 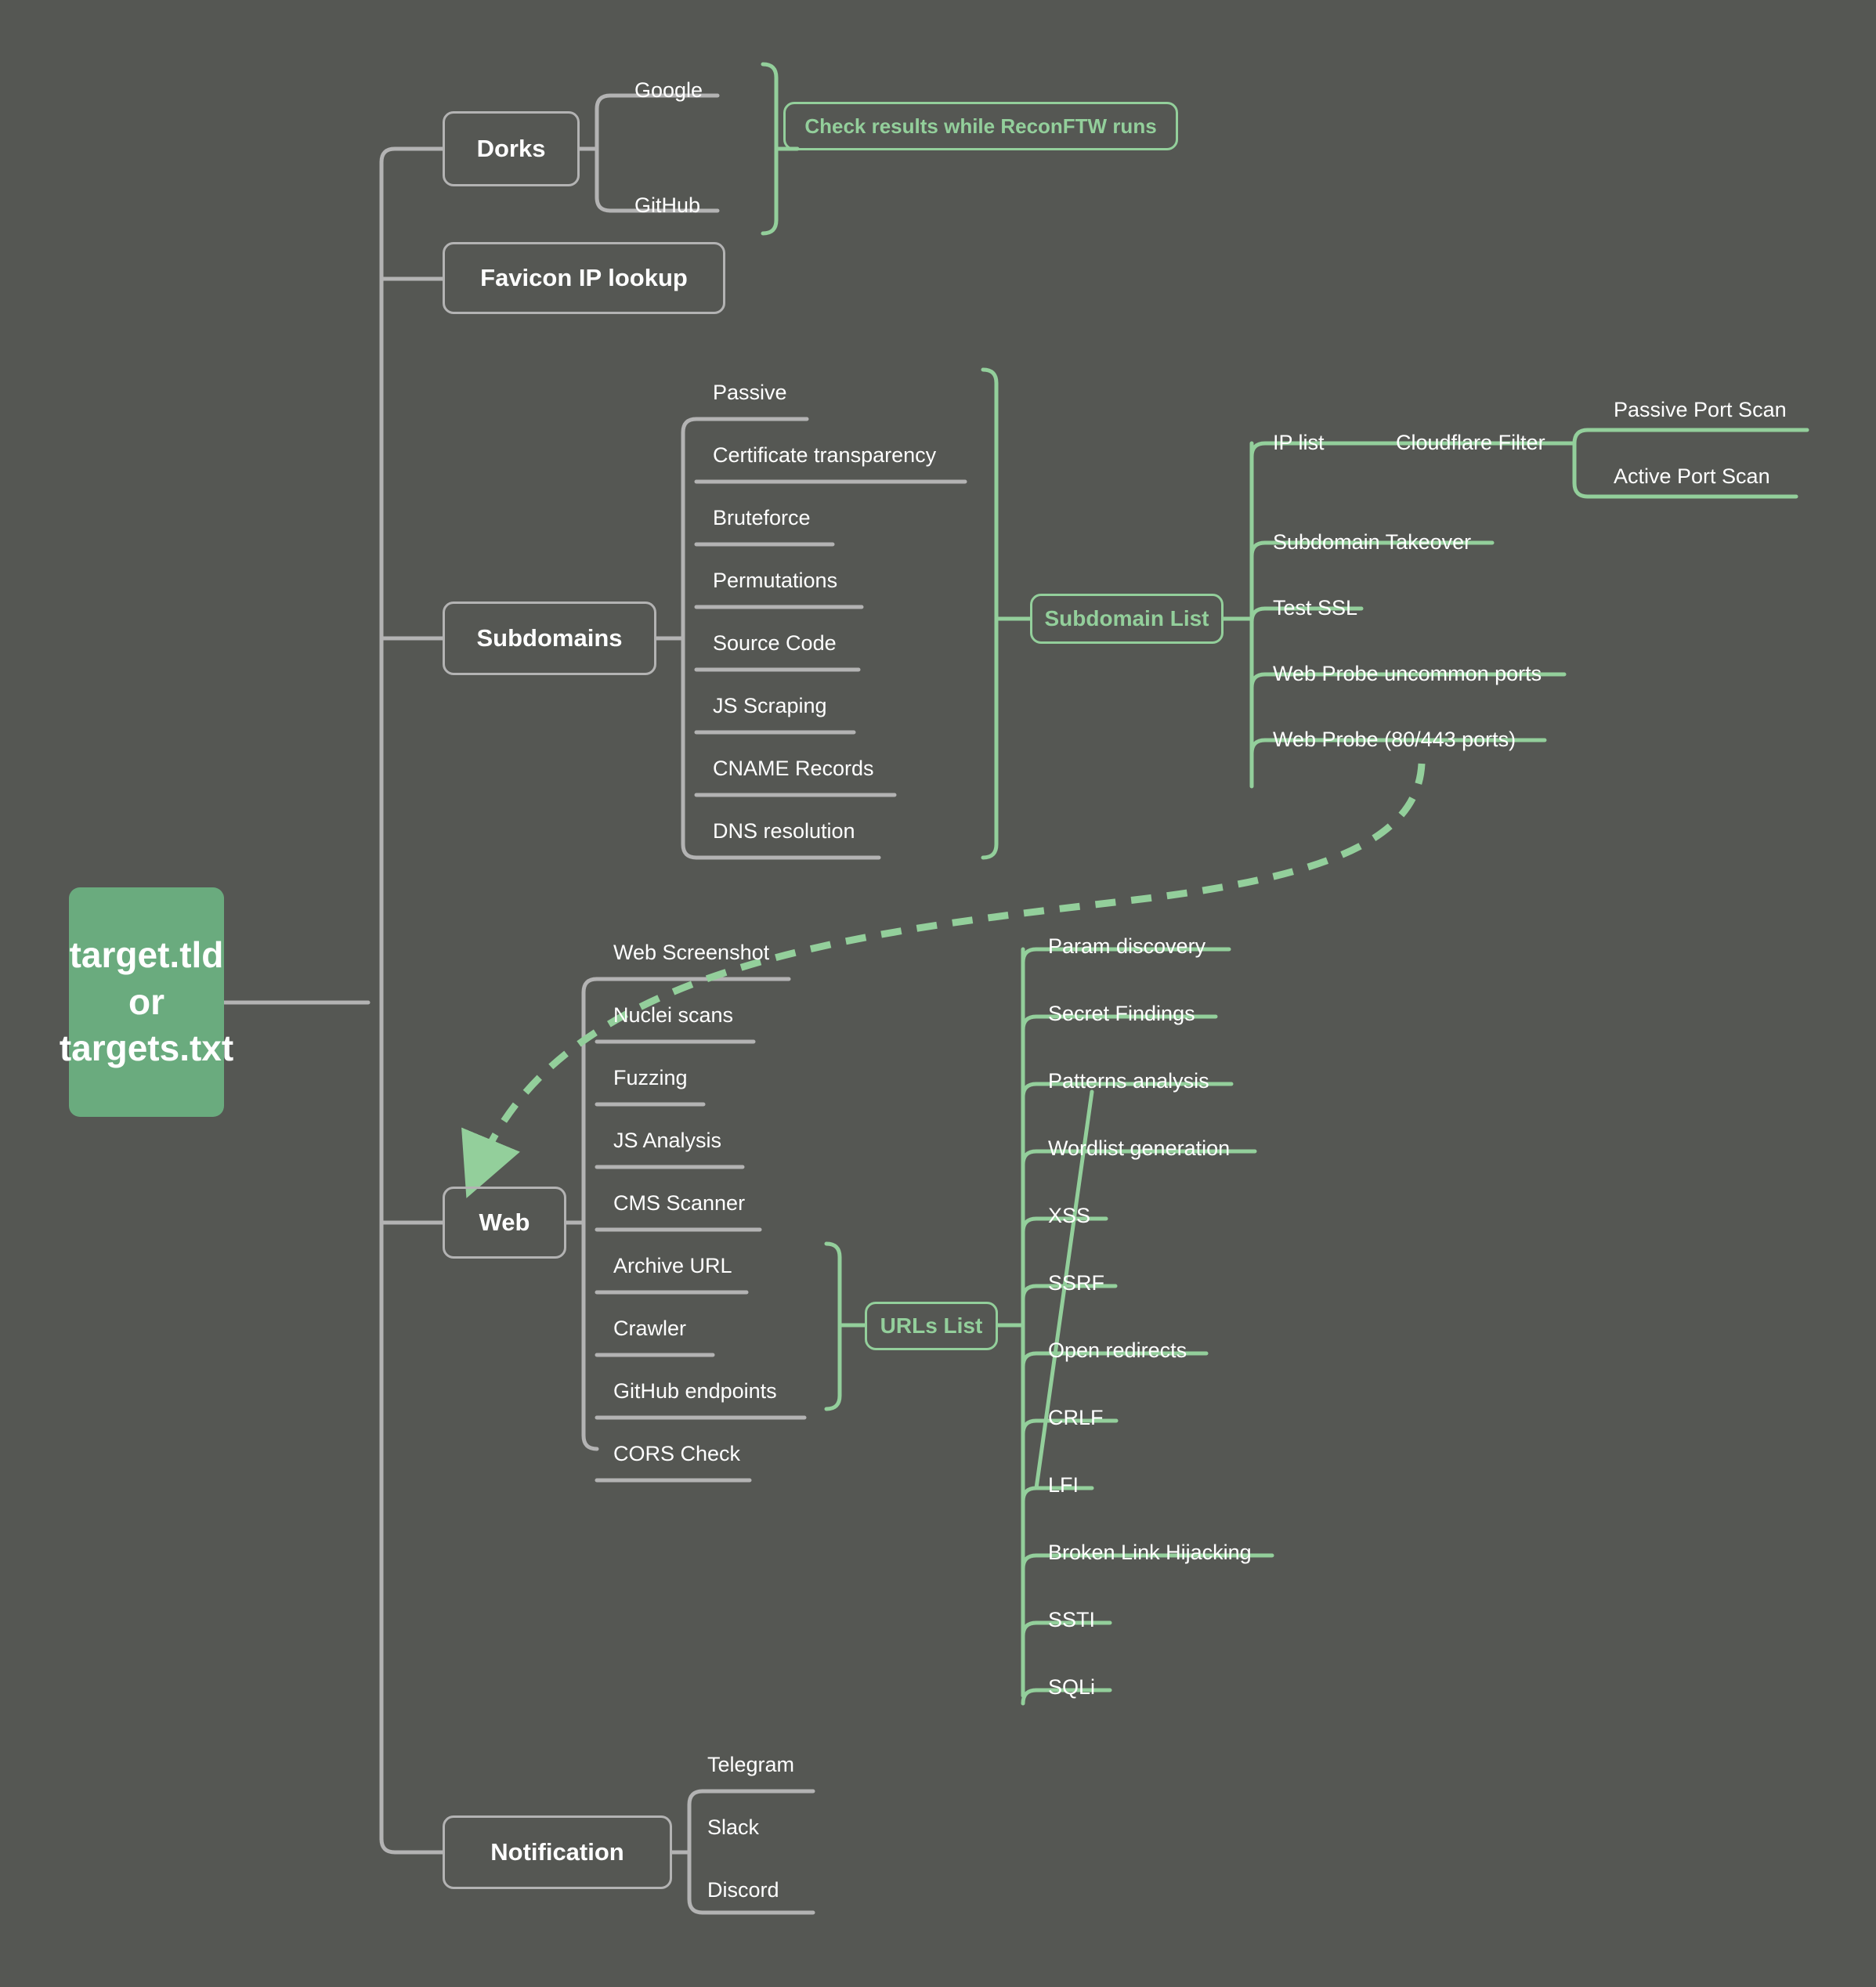 I want to click on branch-node-web: Web, so click(x=505, y=1223).